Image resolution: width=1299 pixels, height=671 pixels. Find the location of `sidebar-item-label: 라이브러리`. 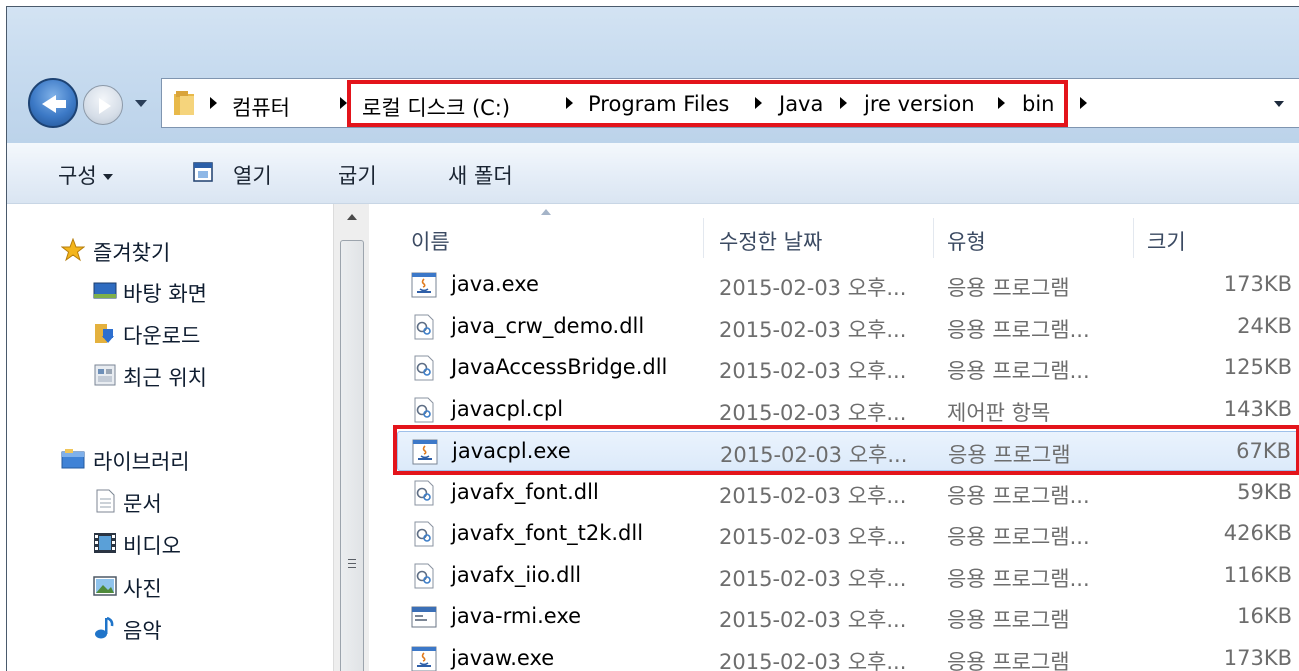

sidebar-item-label: 라이브러리 is located at coordinates (141, 461).